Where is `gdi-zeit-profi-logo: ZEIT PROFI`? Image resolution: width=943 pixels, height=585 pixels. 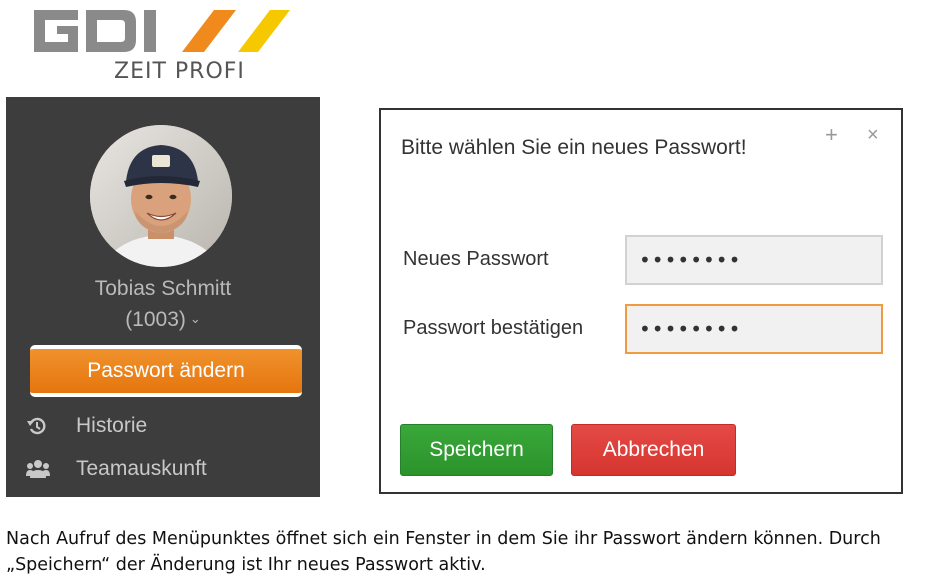
gdi-zeit-profi-logo: ZEIT PROFI is located at coordinates (162, 45).